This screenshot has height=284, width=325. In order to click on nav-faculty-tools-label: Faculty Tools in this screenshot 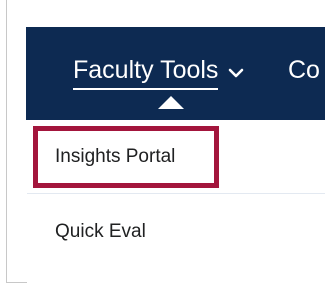, I will do `click(146, 72)`.